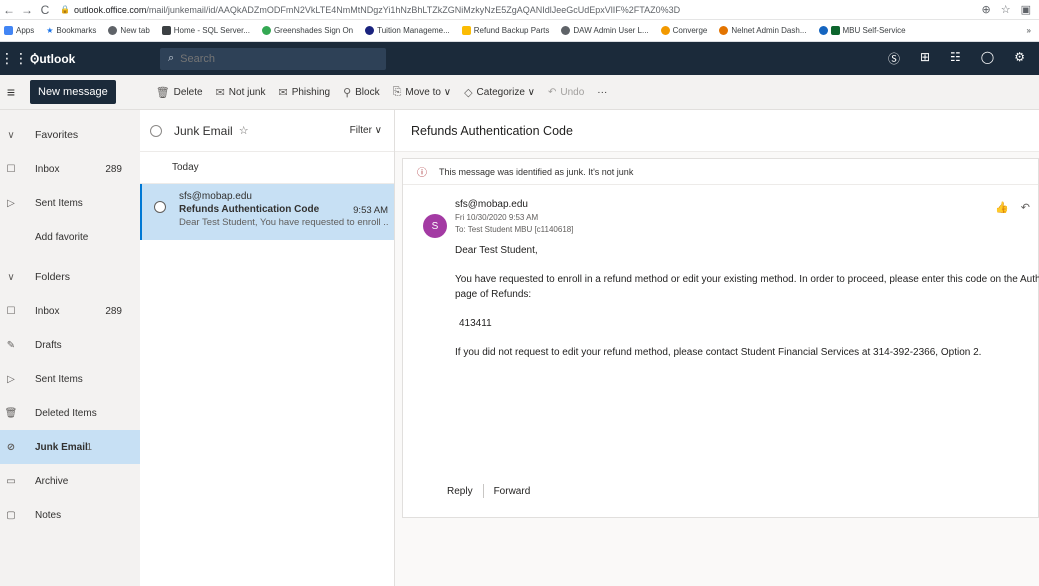 The width and height of the screenshot is (1039, 586). I want to click on message-select-radio, so click(160, 207).